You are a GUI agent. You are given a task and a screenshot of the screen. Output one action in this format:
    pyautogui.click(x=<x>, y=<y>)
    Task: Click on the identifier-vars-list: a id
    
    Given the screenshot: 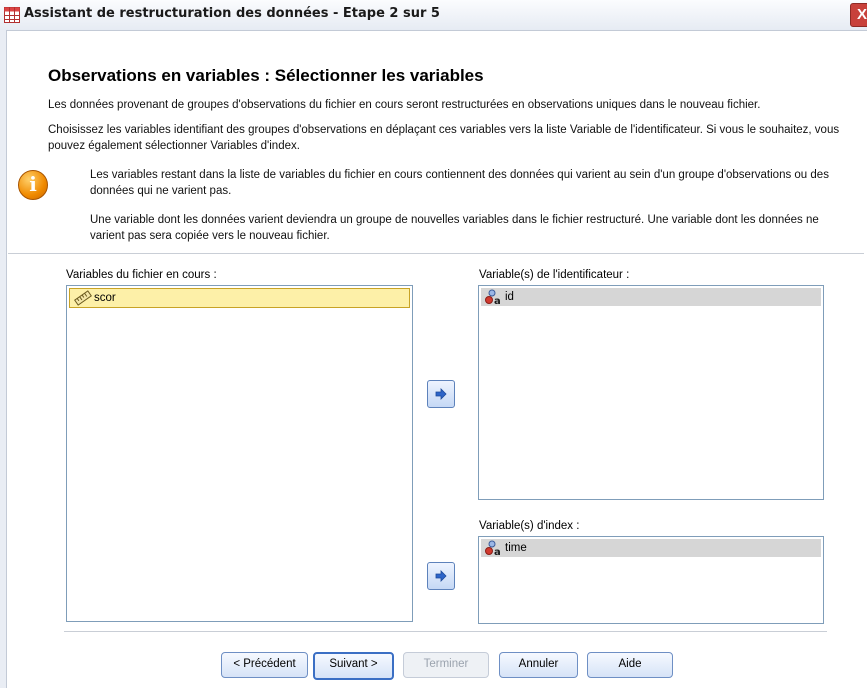 What is the action you would take?
    pyautogui.click(x=651, y=392)
    